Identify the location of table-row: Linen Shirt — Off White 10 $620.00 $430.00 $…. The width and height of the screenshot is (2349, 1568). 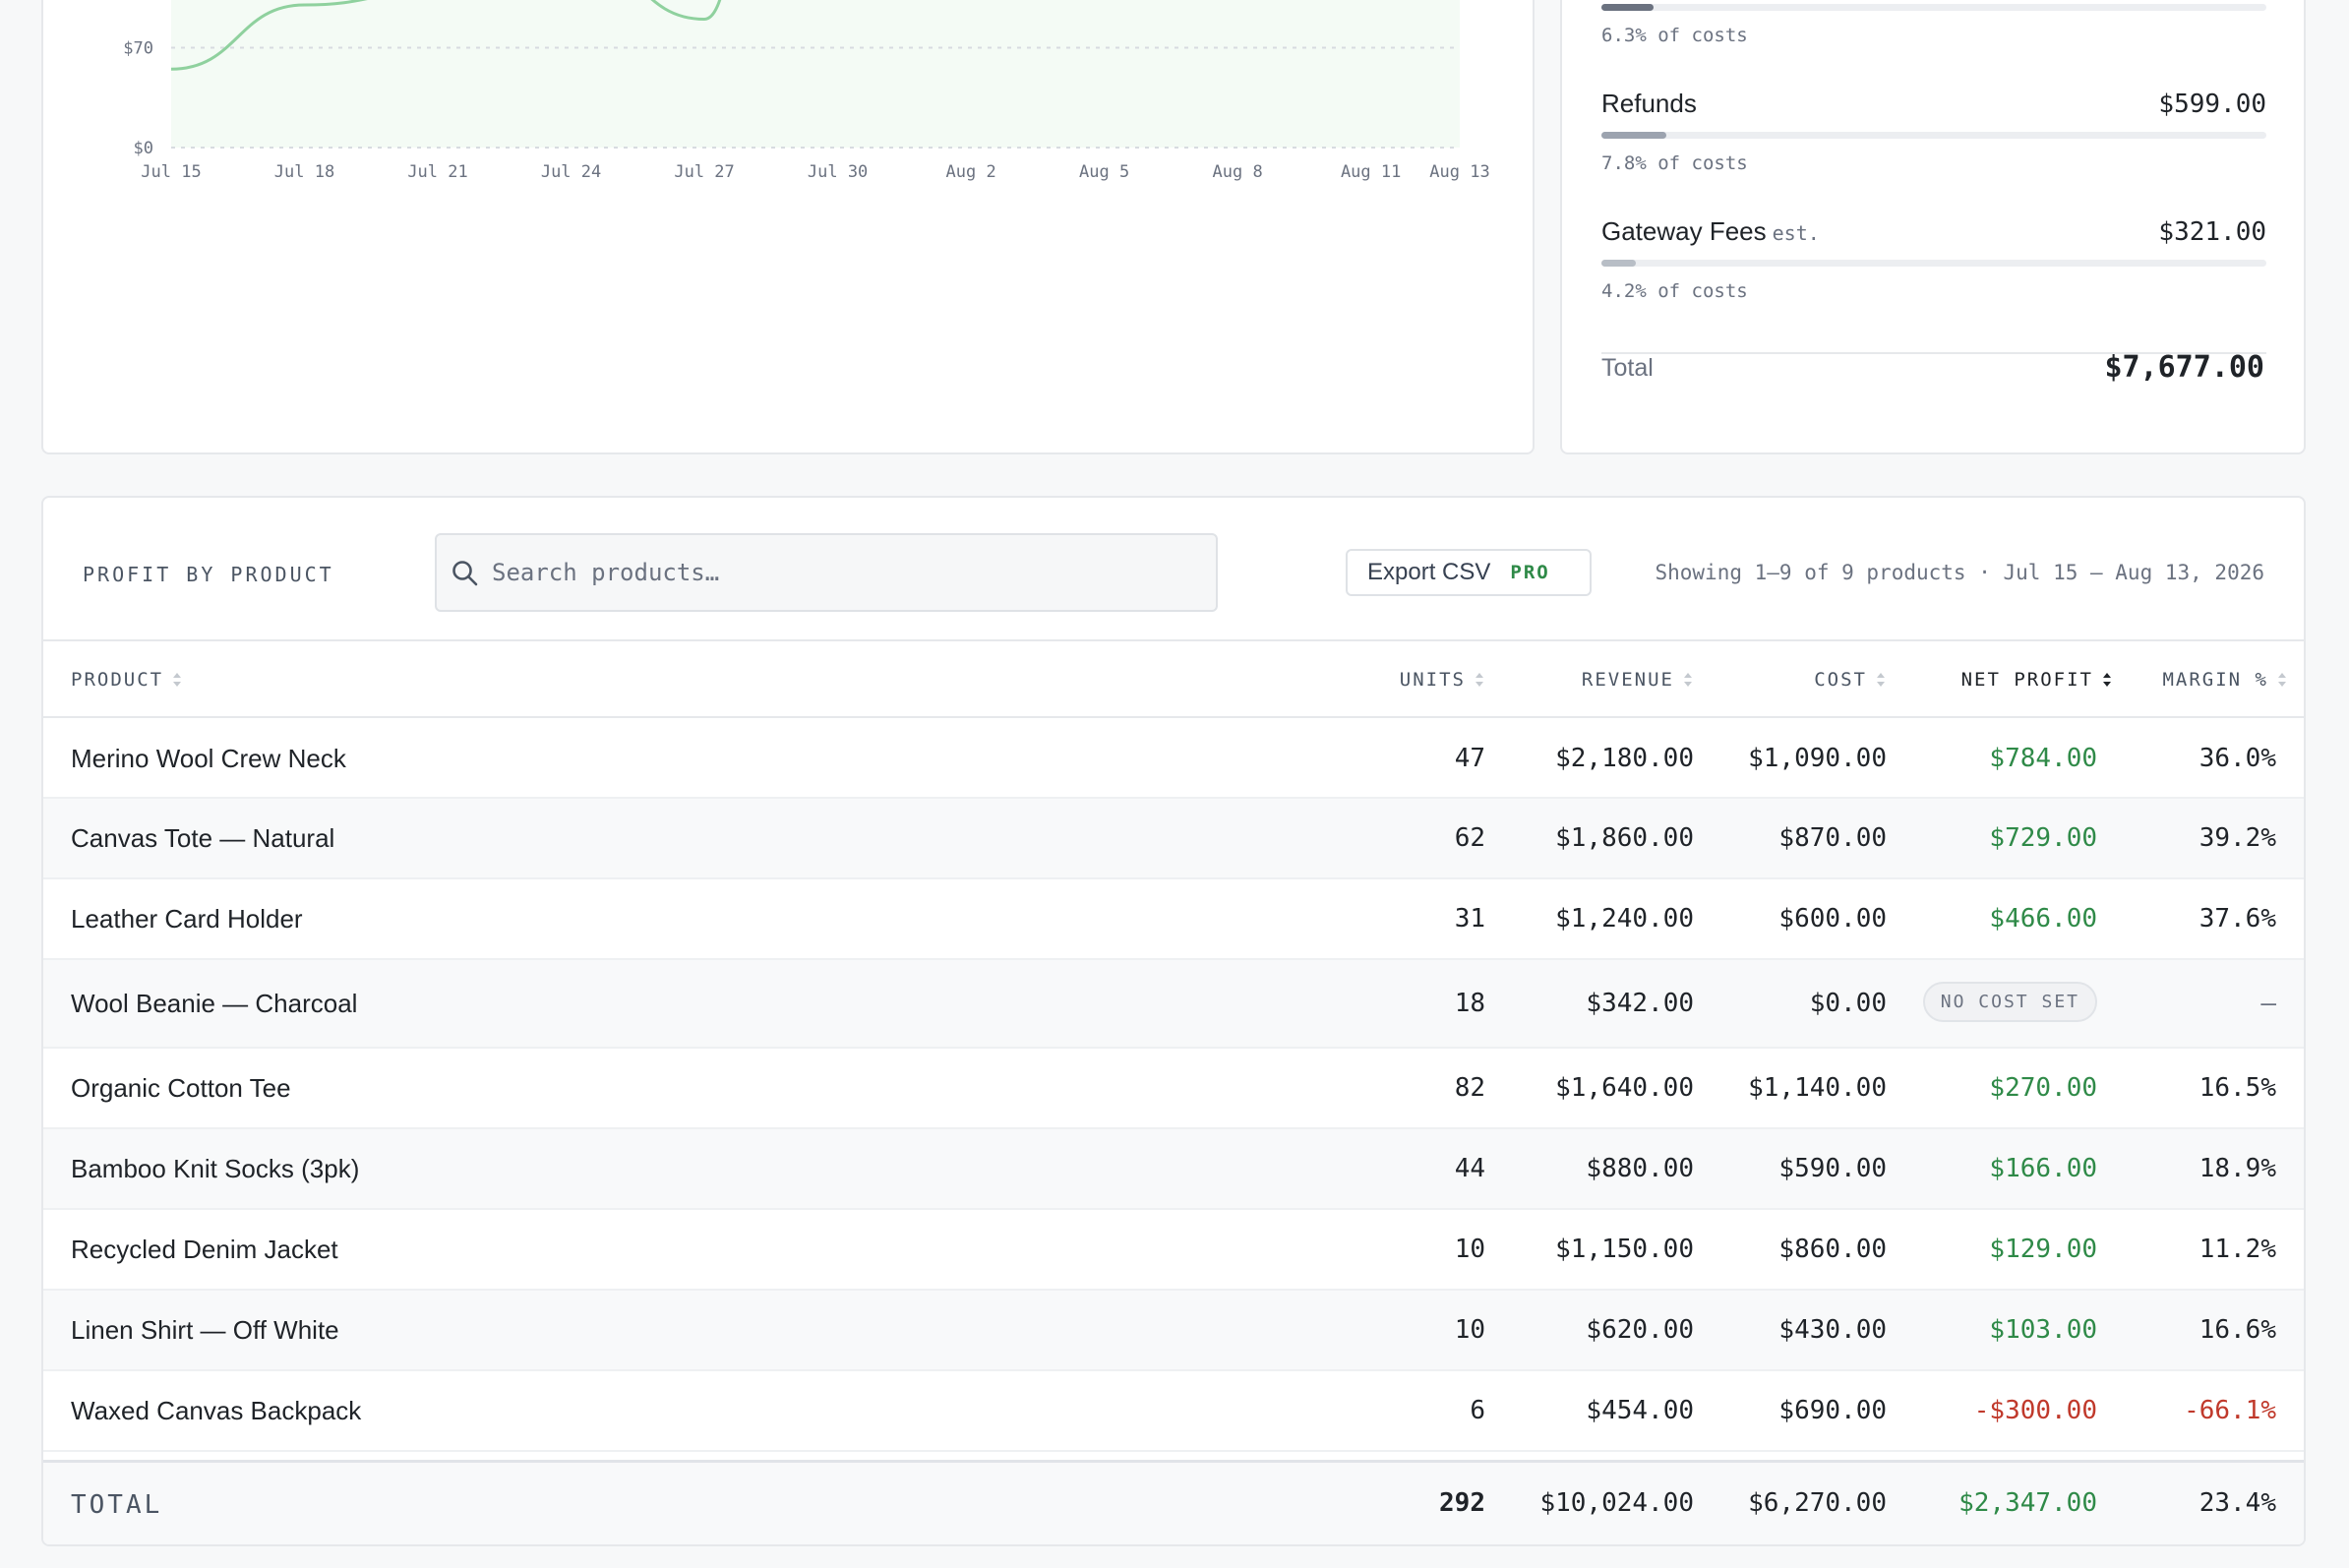
(1173, 1331).